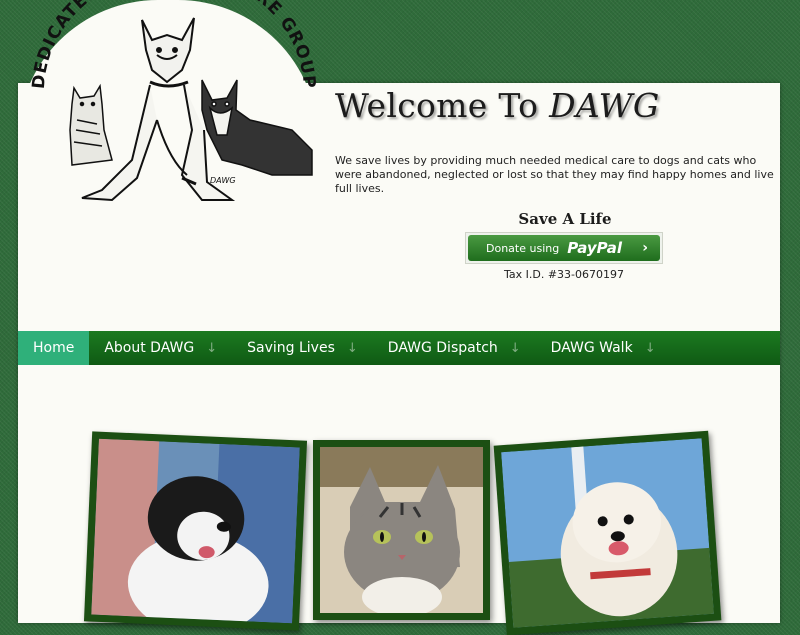  Describe the element at coordinates (437, 105) in the screenshot. I see `welcome-text: Welcome To` at that location.